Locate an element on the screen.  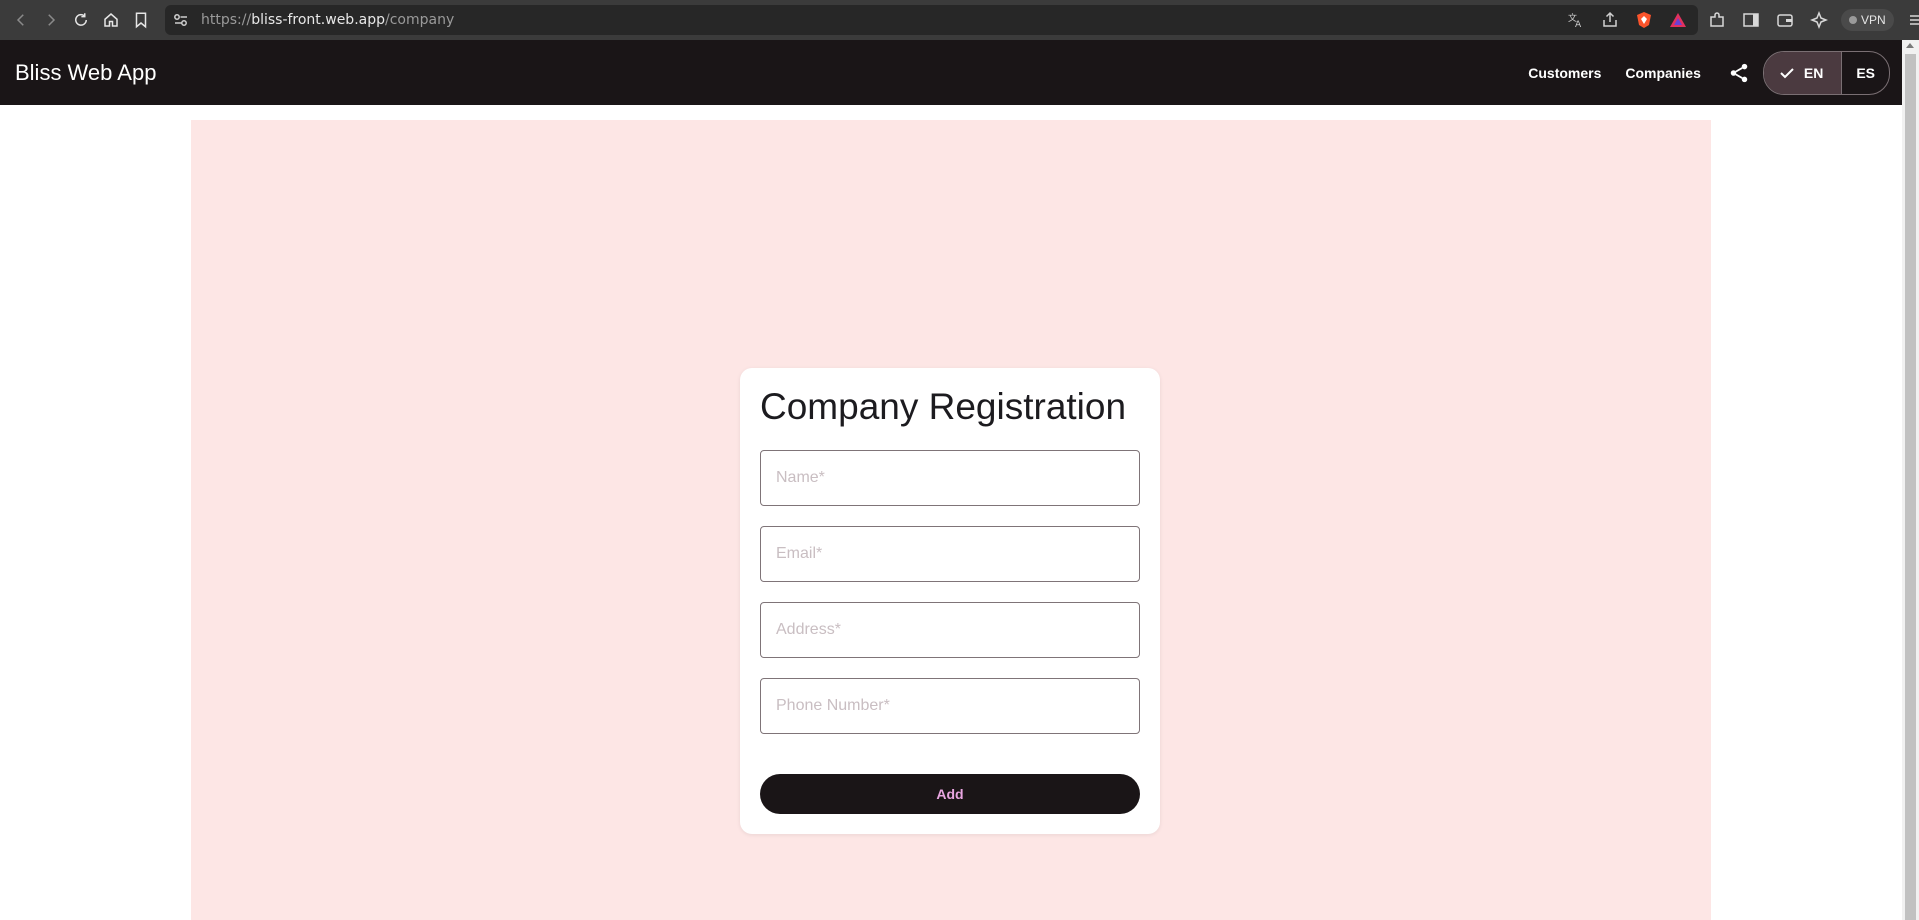
address-bar: https://bliss-front.web.app/company 文A is located at coordinates (931, 20).